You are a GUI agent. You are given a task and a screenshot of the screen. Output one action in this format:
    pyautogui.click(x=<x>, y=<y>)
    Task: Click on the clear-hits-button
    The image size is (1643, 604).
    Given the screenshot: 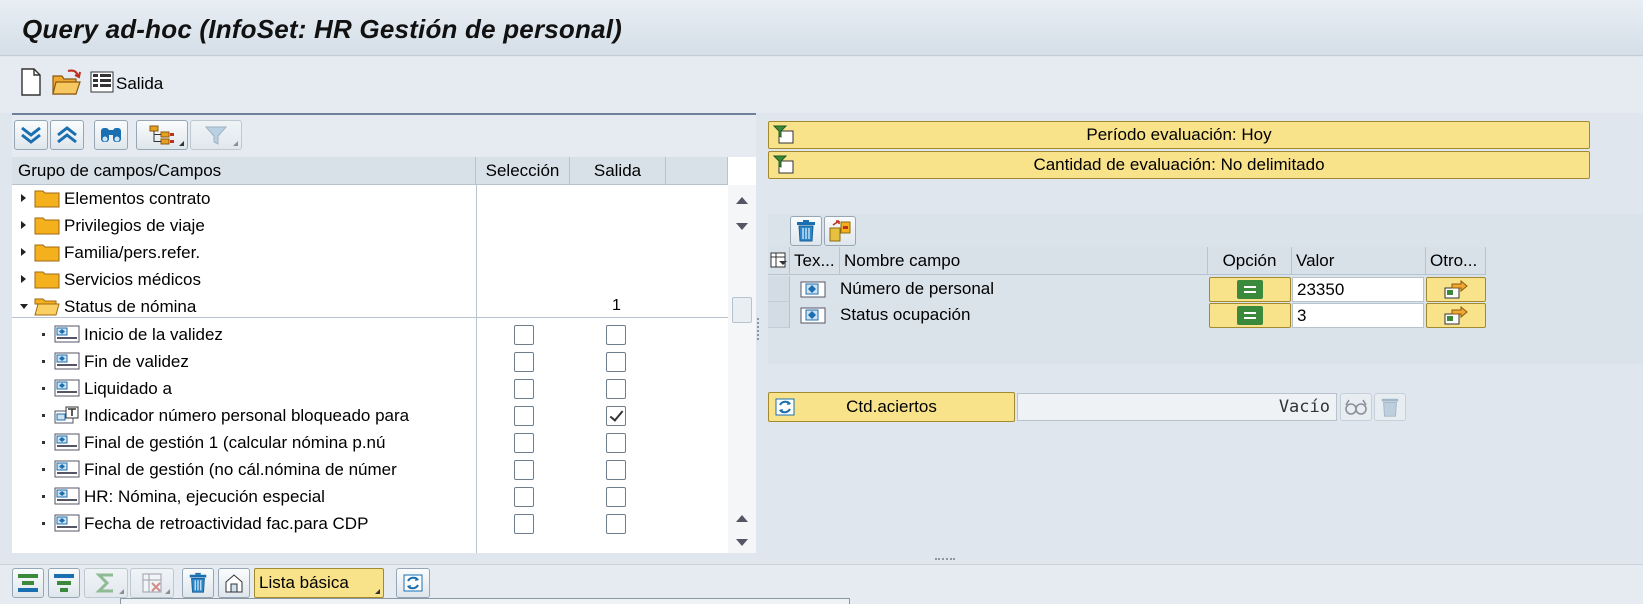 What is the action you would take?
    pyautogui.click(x=1390, y=407)
    